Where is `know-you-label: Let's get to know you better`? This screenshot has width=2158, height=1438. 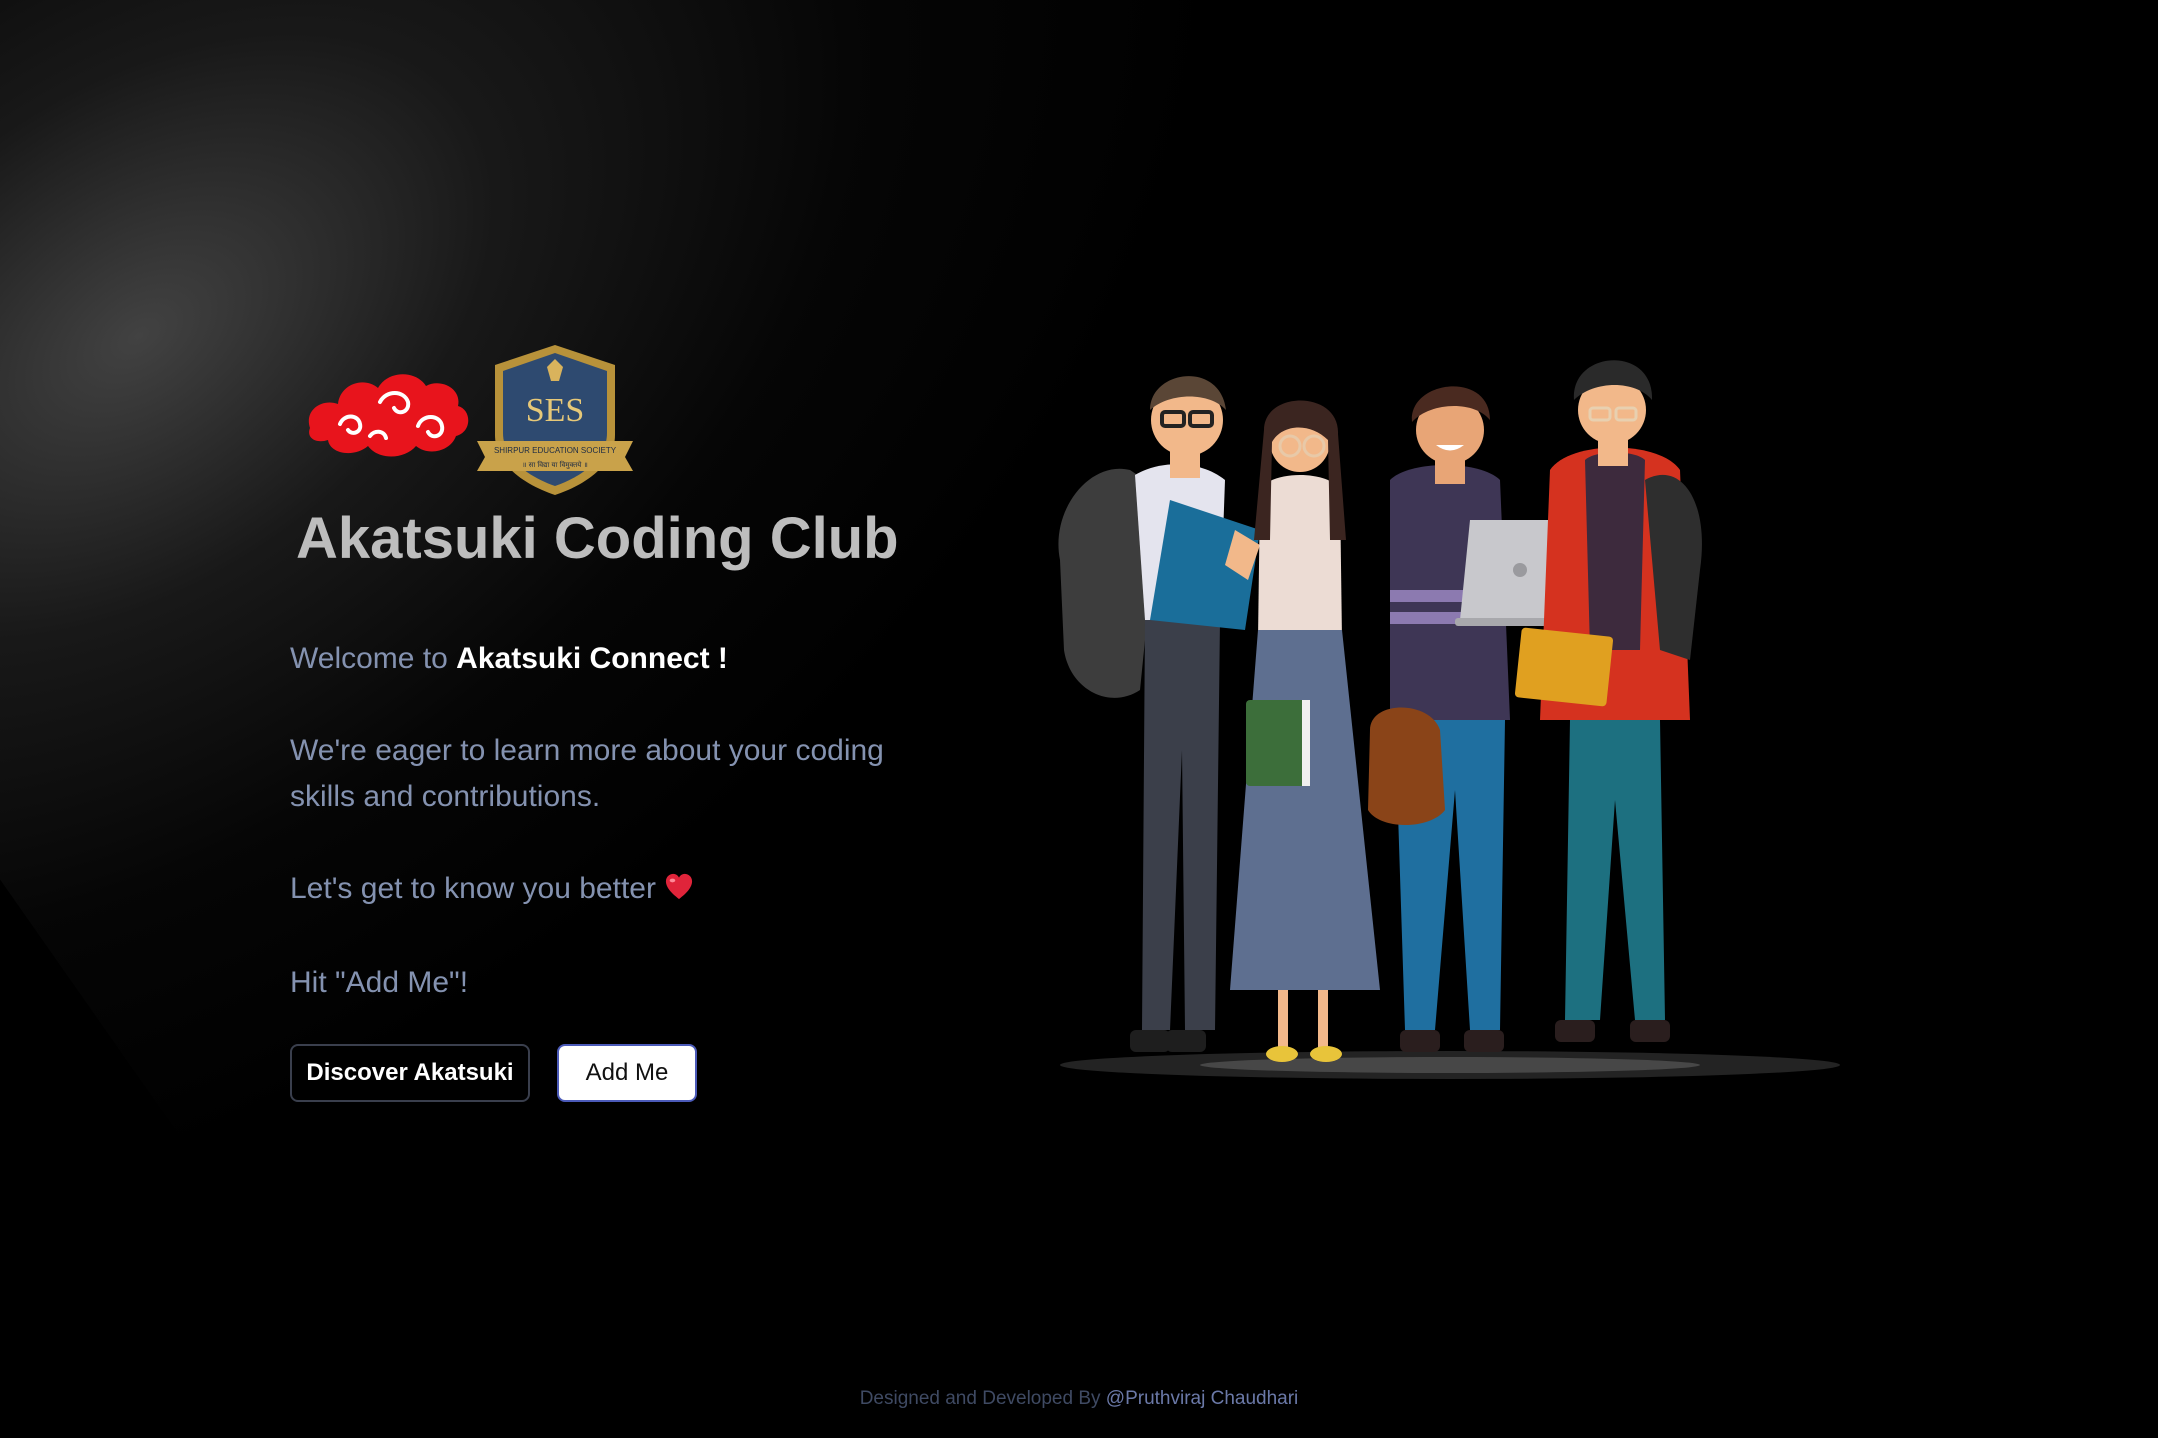
know-you-label: Let's get to know you better is located at coordinates (473, 888).